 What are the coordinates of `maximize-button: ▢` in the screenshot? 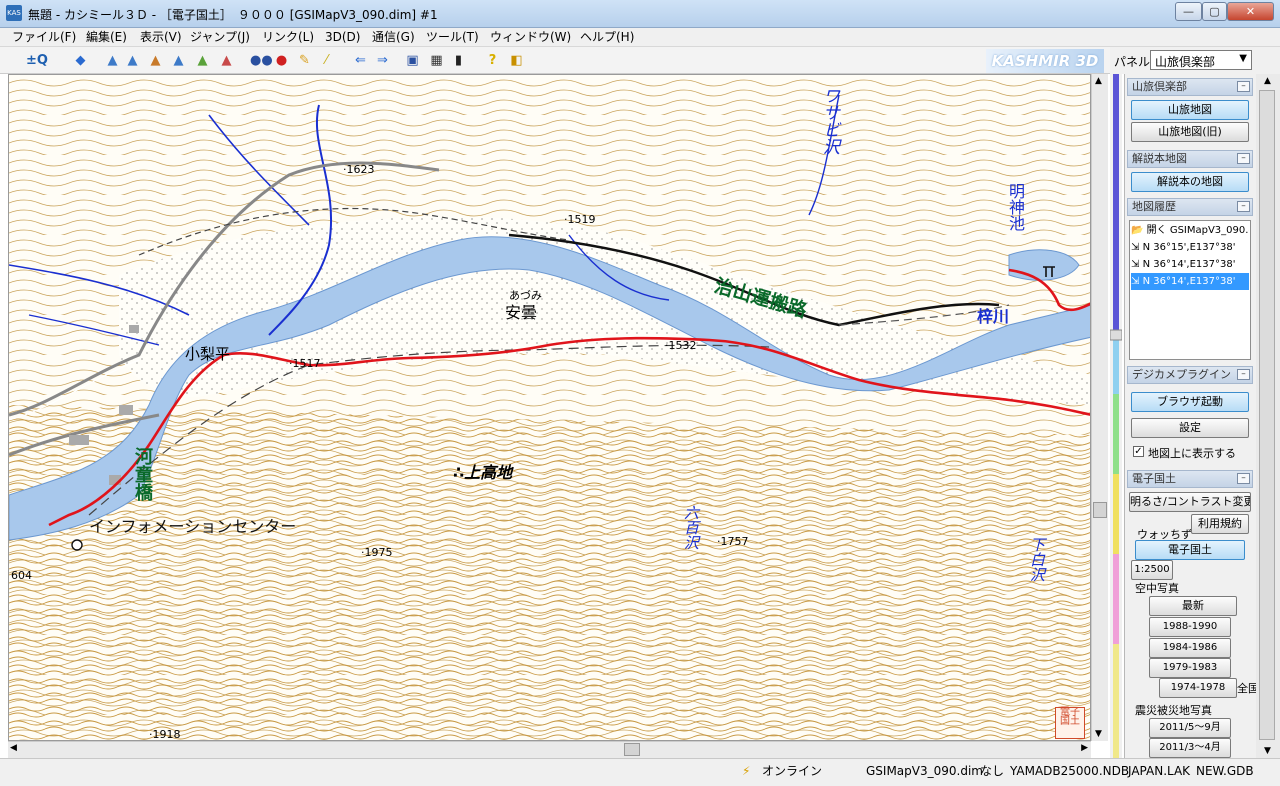 It's located at (1214, 11).